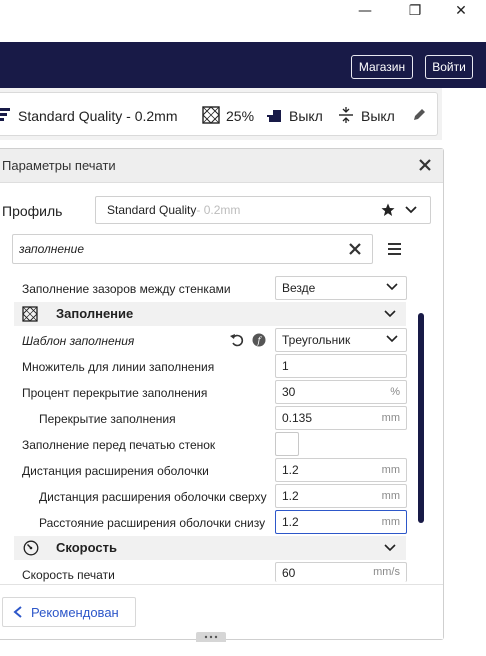  I want to click on infill-pattern-label: Шаблон заполнения, so click(78, 341).